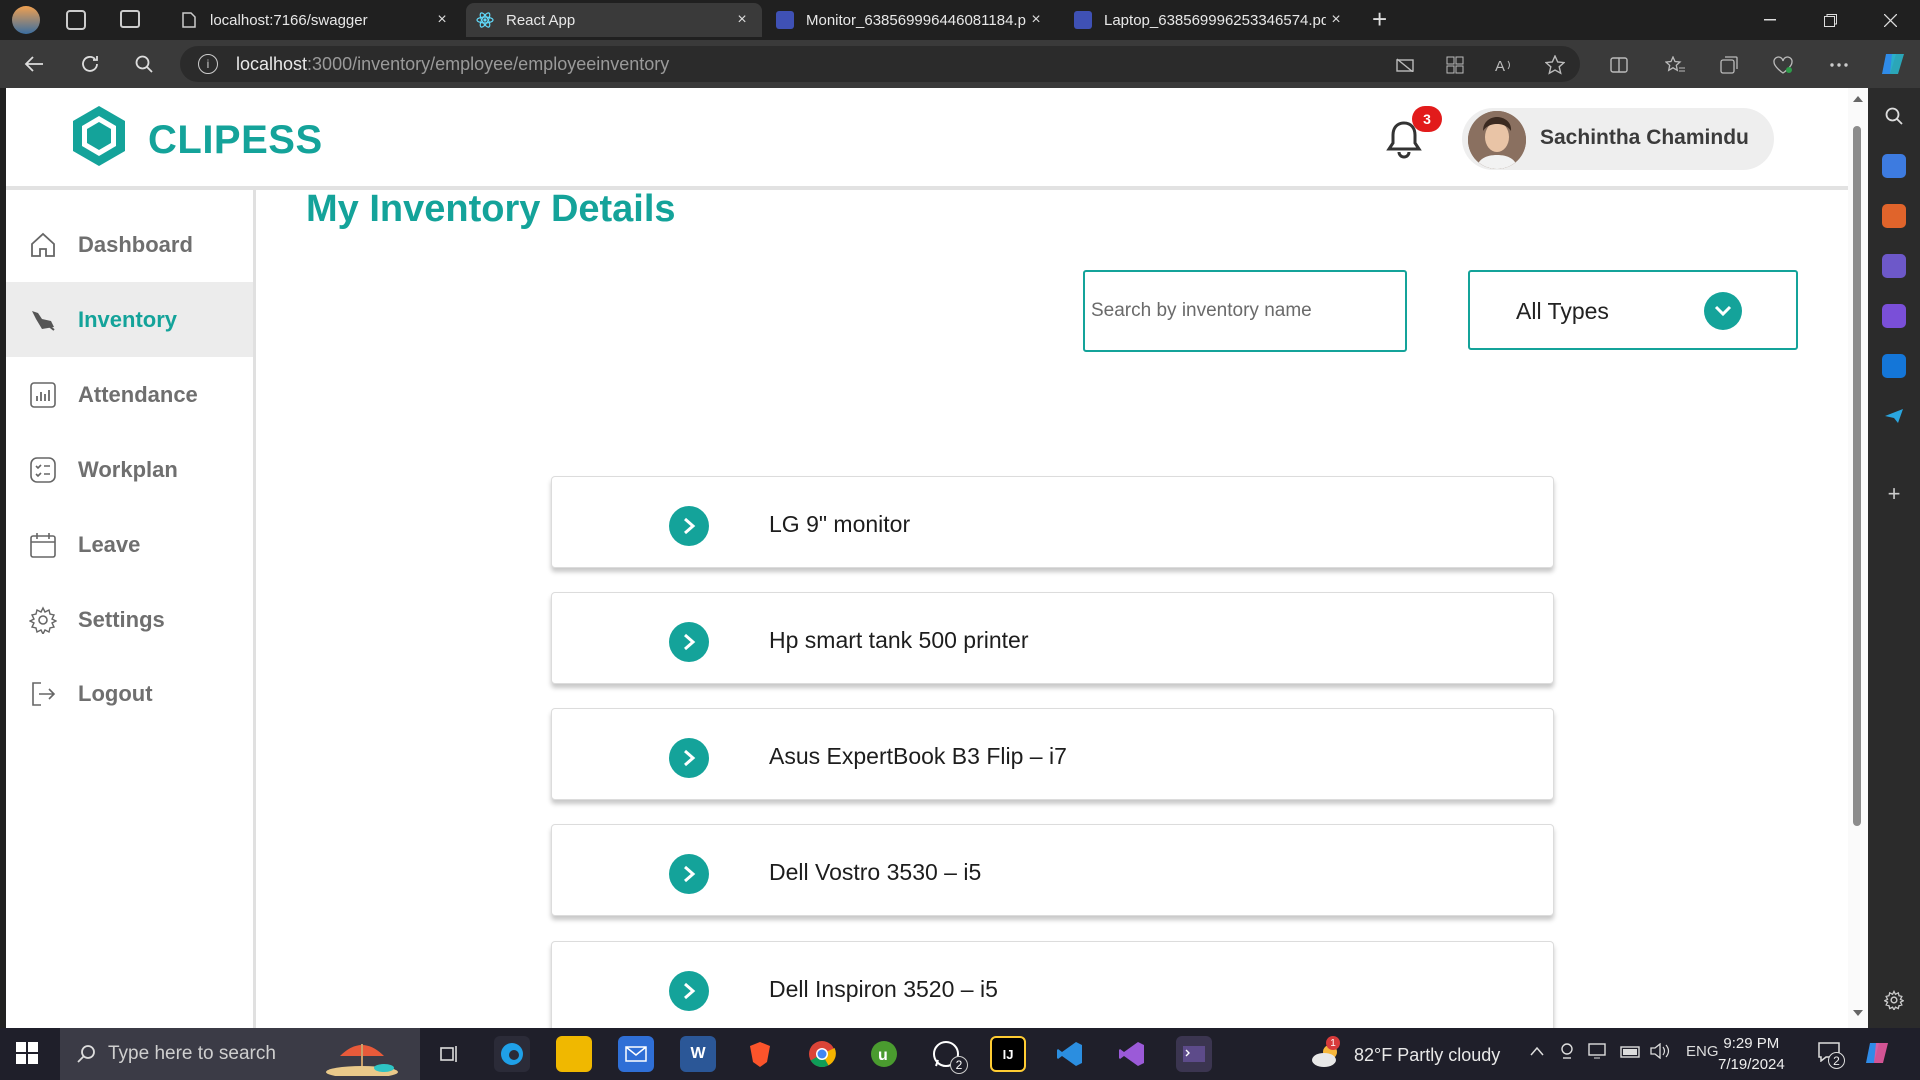 The image size is (1920, 1080). What do you see at coordinates (541, 20) in the screenshot?
I see `tab-label: React App` at bounding box center [541, 20].